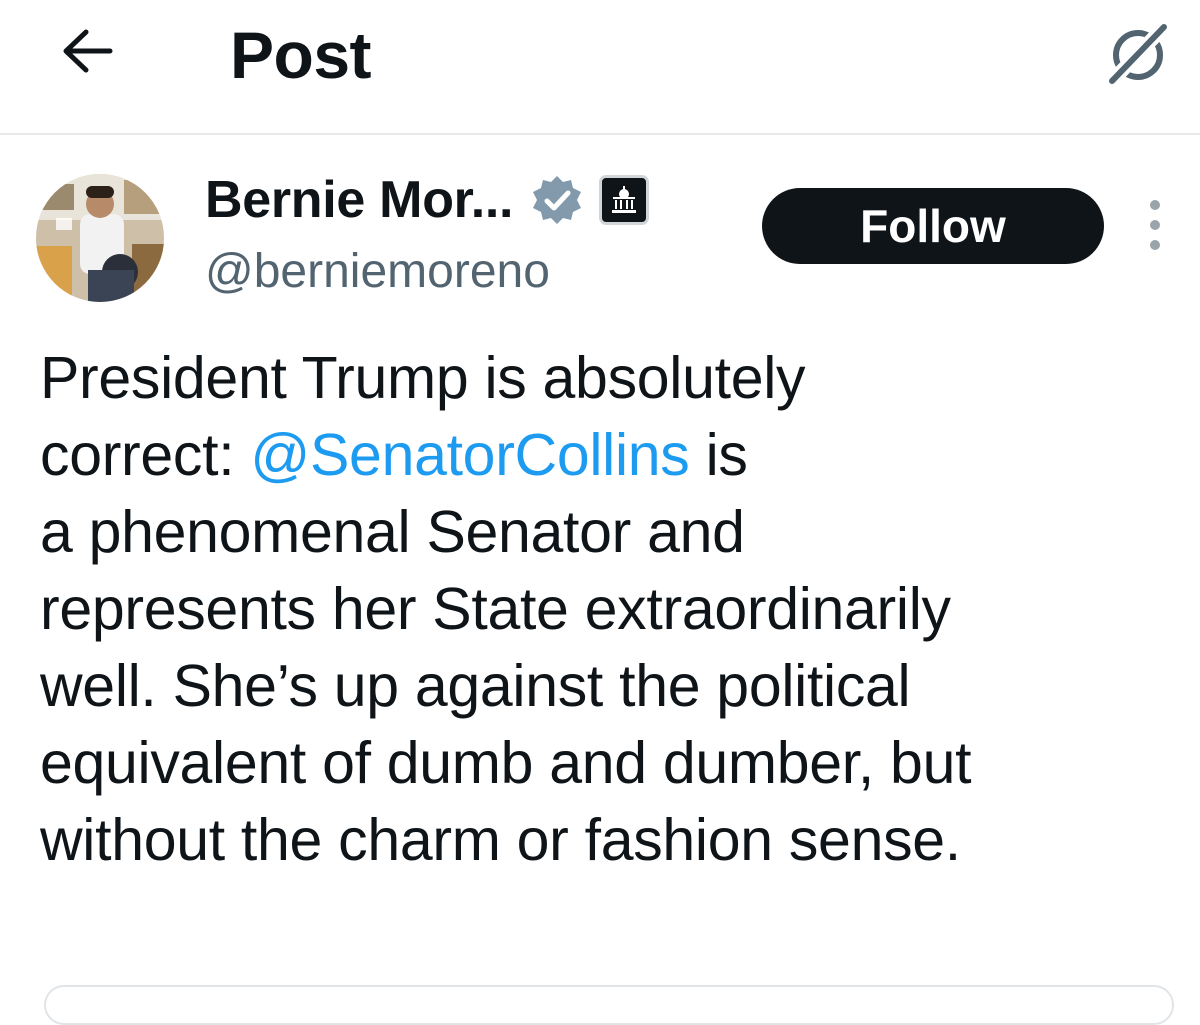 Image resolution: width=1200 pixels, height=1025 pixels. What do you see at coordinates (624, 200) in the screenshot?
I see `government-building-icon` at bounding box center [624, 200].